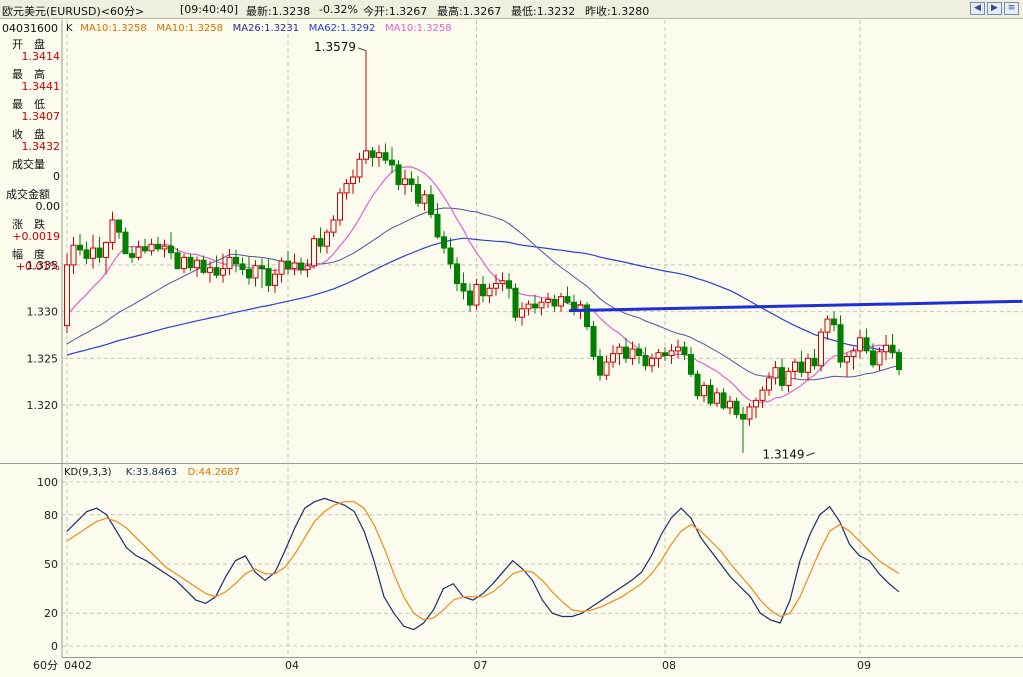 Image resolution: width=1023 pixels, height=677 pixels. What do you see at coordinates (45, 665) in the screenshot?
I see `period-label: 60分` at bounding box center [45, 665].